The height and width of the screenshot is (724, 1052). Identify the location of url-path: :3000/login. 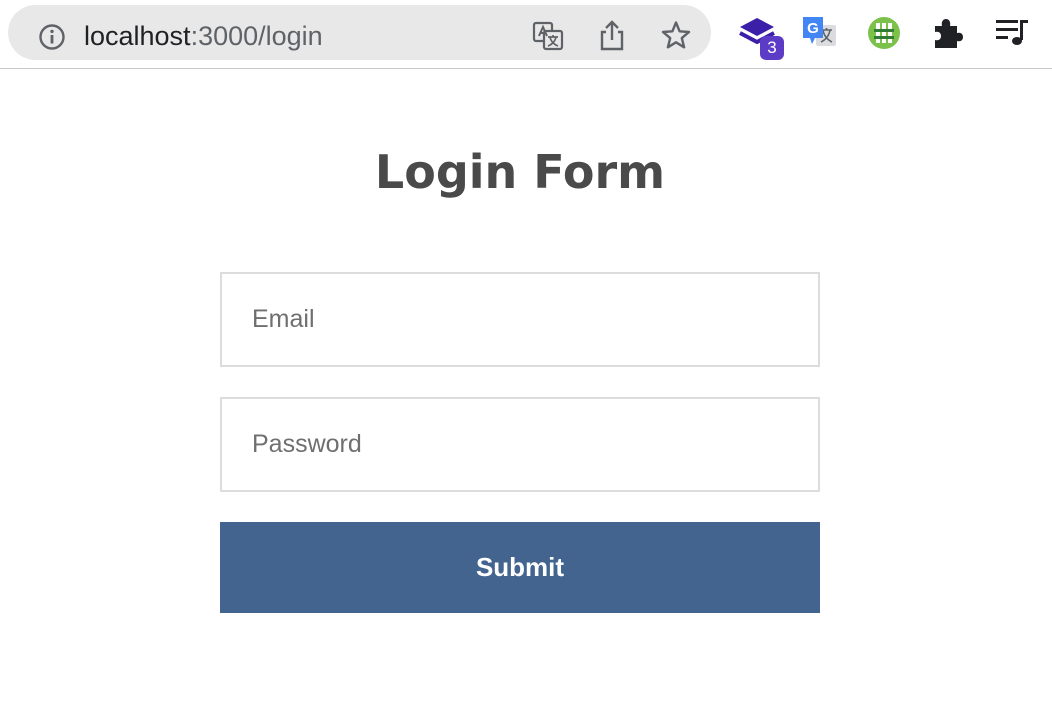
(256, 36).